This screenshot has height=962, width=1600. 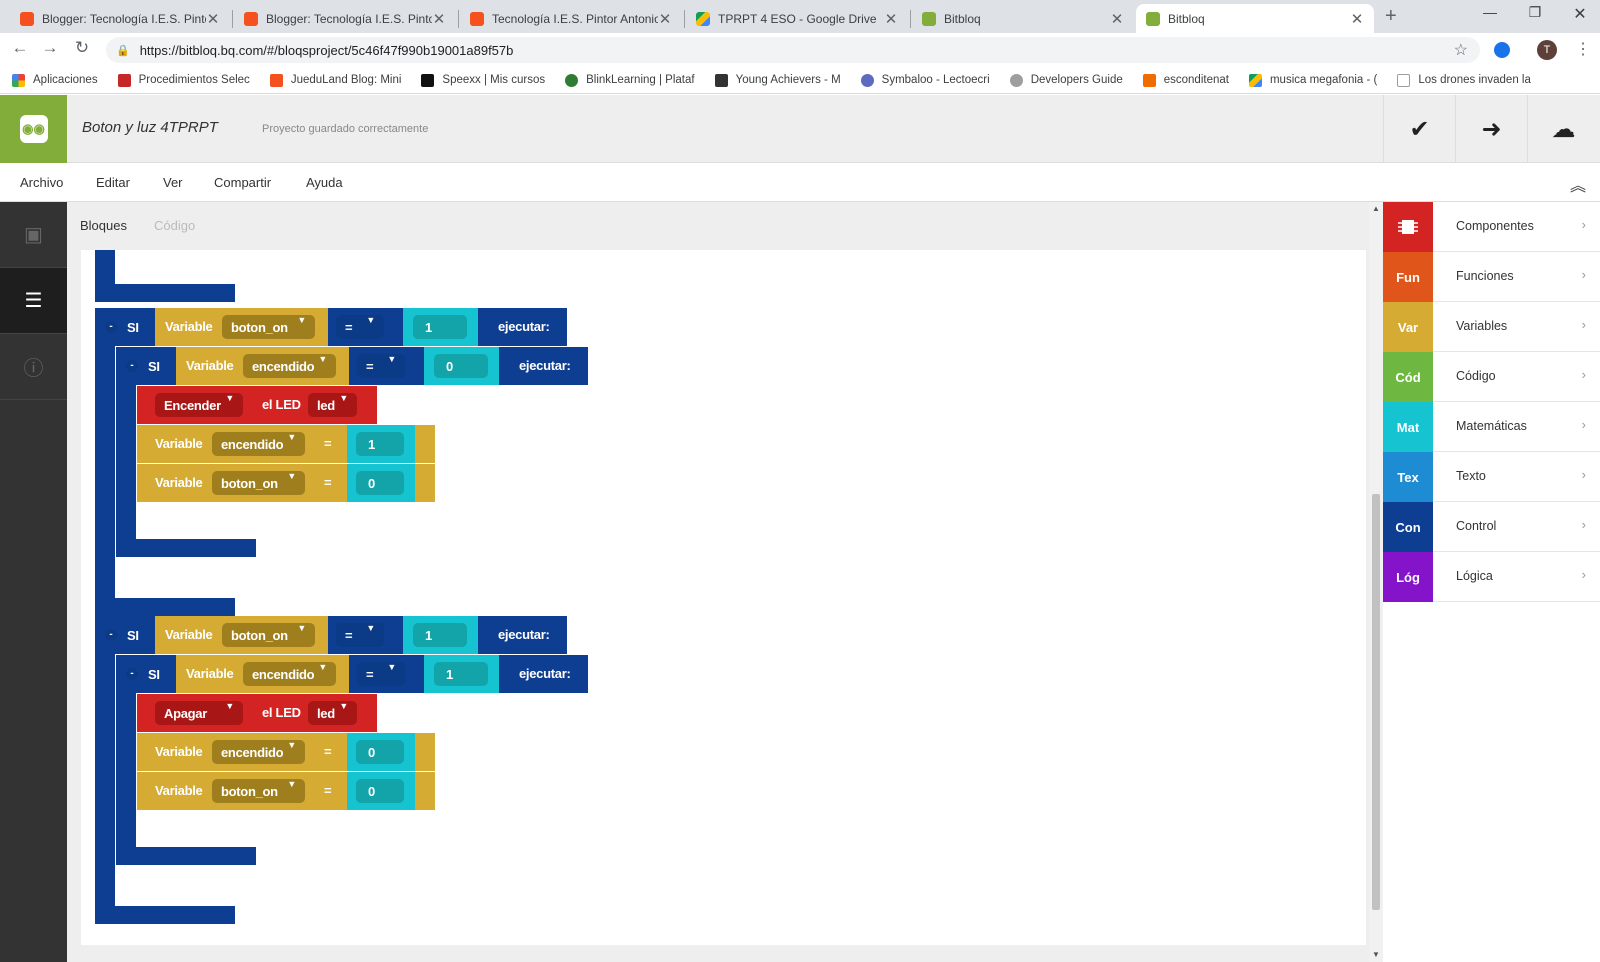 I want to click on software-tab: ☰, so click(x=33, y=301).